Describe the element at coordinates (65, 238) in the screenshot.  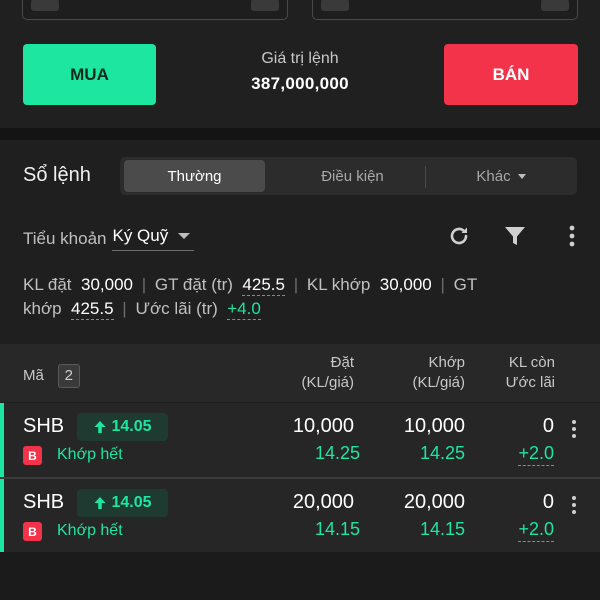
I see `sub-account-label: Tiểu khoản` at that location.